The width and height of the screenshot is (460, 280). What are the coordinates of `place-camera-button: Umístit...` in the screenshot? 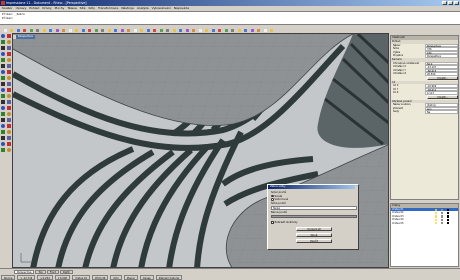 It's located at (442, 78).